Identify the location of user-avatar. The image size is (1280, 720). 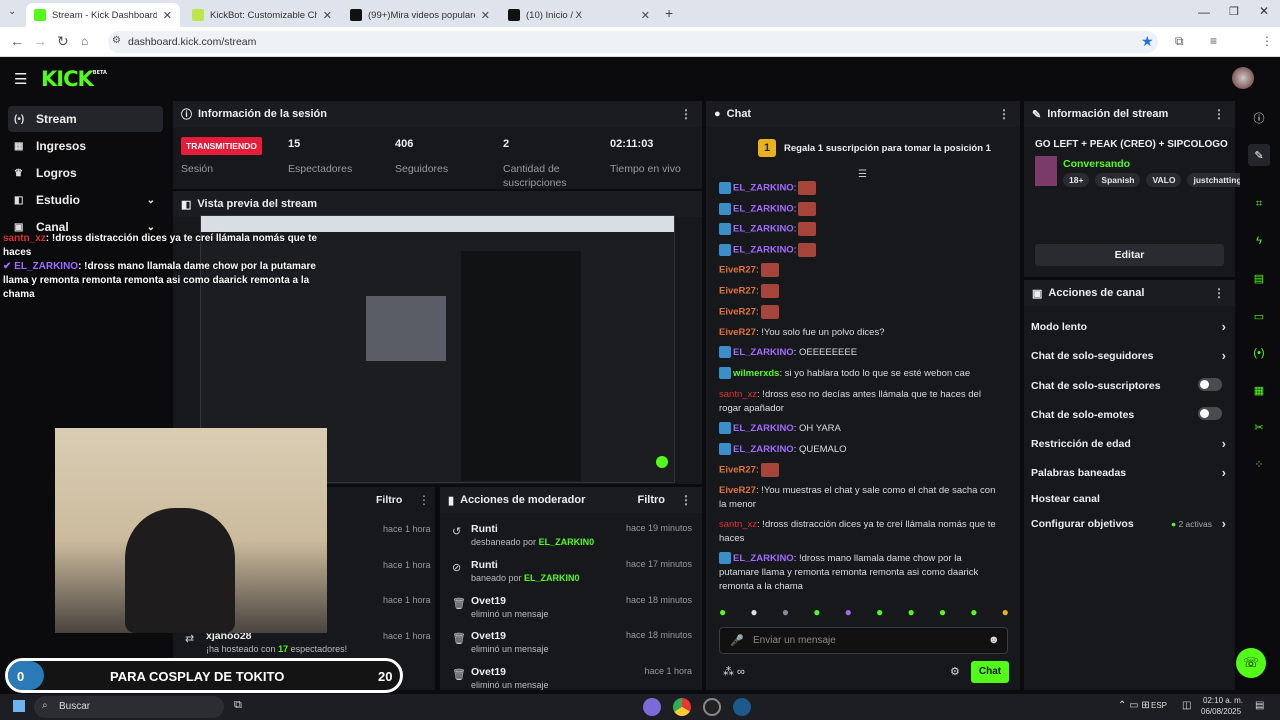
(1243, 78).